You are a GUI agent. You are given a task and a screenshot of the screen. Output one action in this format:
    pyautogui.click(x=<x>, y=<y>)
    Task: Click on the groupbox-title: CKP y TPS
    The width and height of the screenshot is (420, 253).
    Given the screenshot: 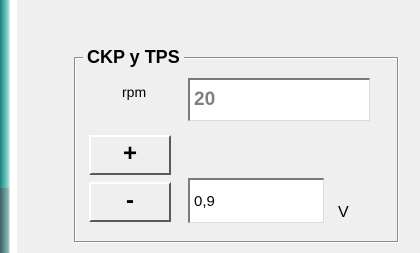 What is the action you would take?
    pyautogui.click(x=133, y=57)
    